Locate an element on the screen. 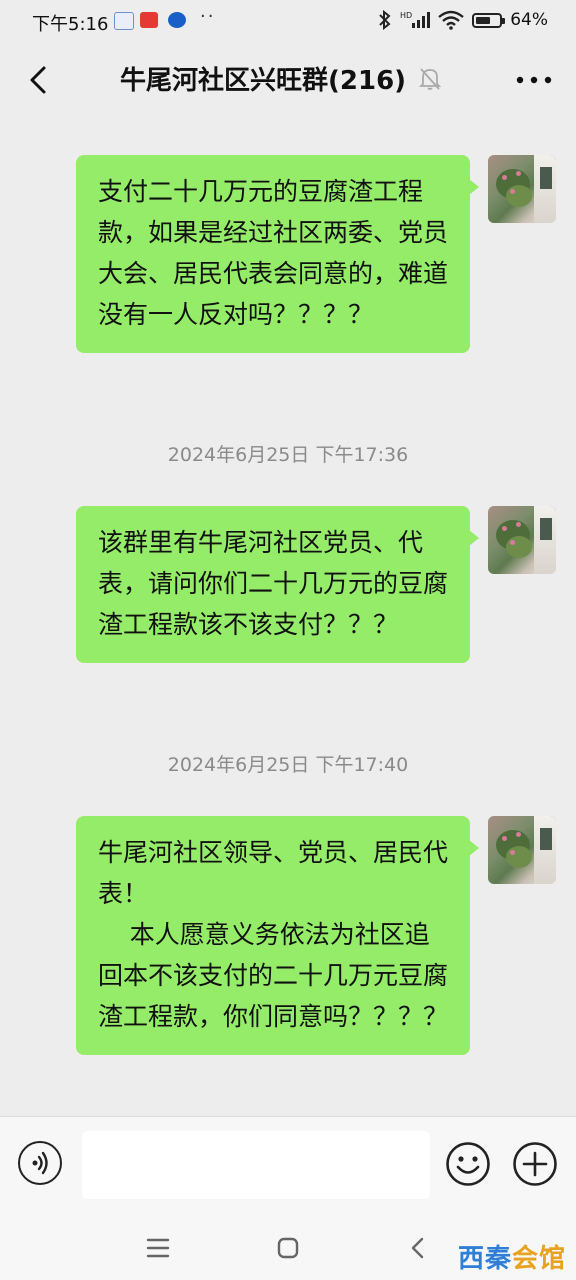 The width and height of the screenshot is (576, 1280). chat-title: 牛尾河社区兴旺群(216) is located at coordinates (263, 81).